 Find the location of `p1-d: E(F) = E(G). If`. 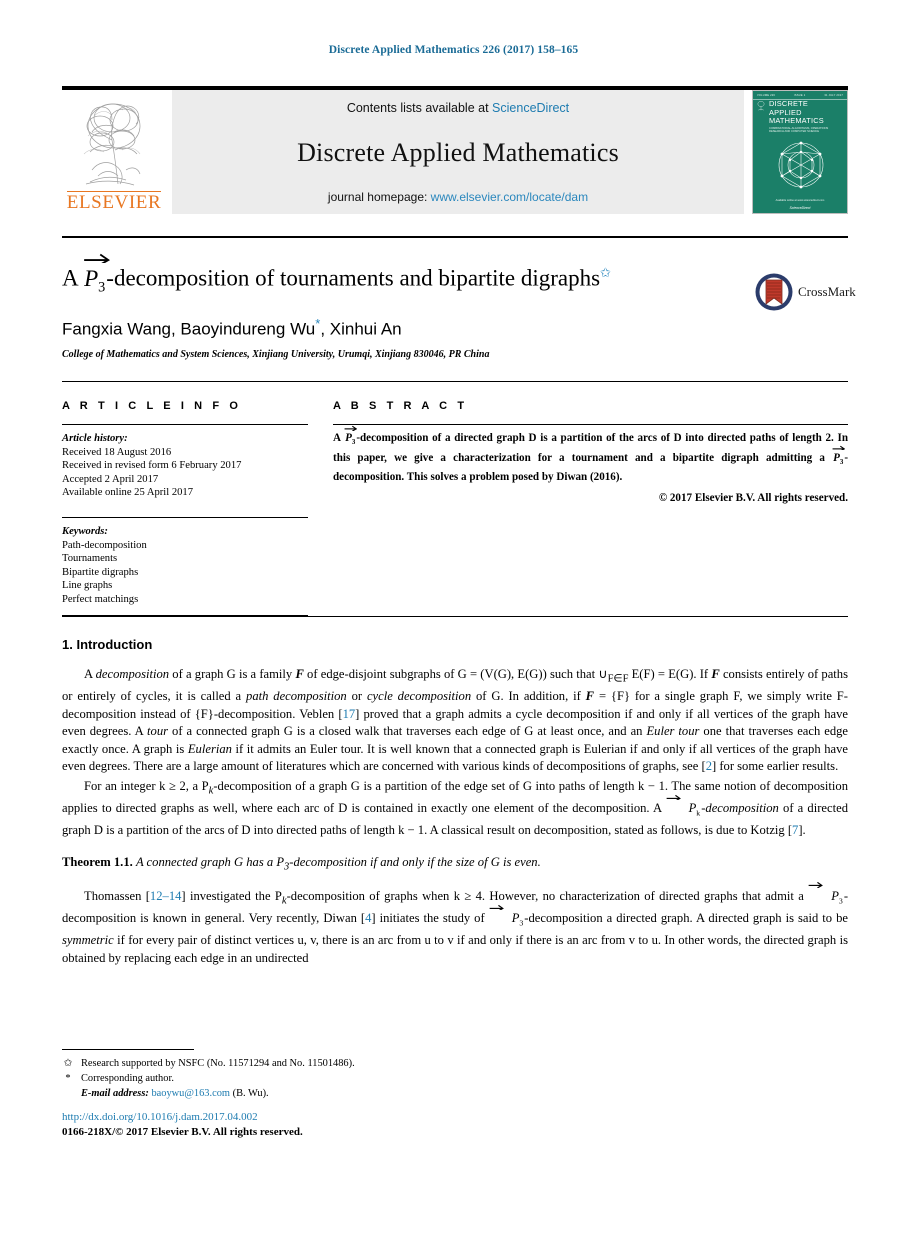

p1-d: E(F) = E(G). If is located at coordinates (670, 674).